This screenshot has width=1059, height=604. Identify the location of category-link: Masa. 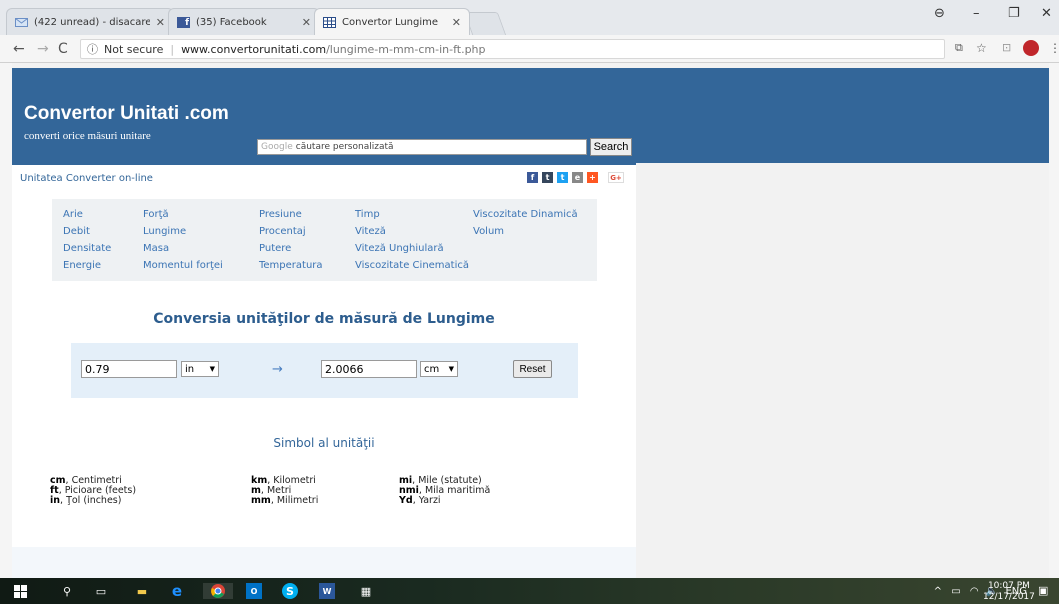
(156, 248).